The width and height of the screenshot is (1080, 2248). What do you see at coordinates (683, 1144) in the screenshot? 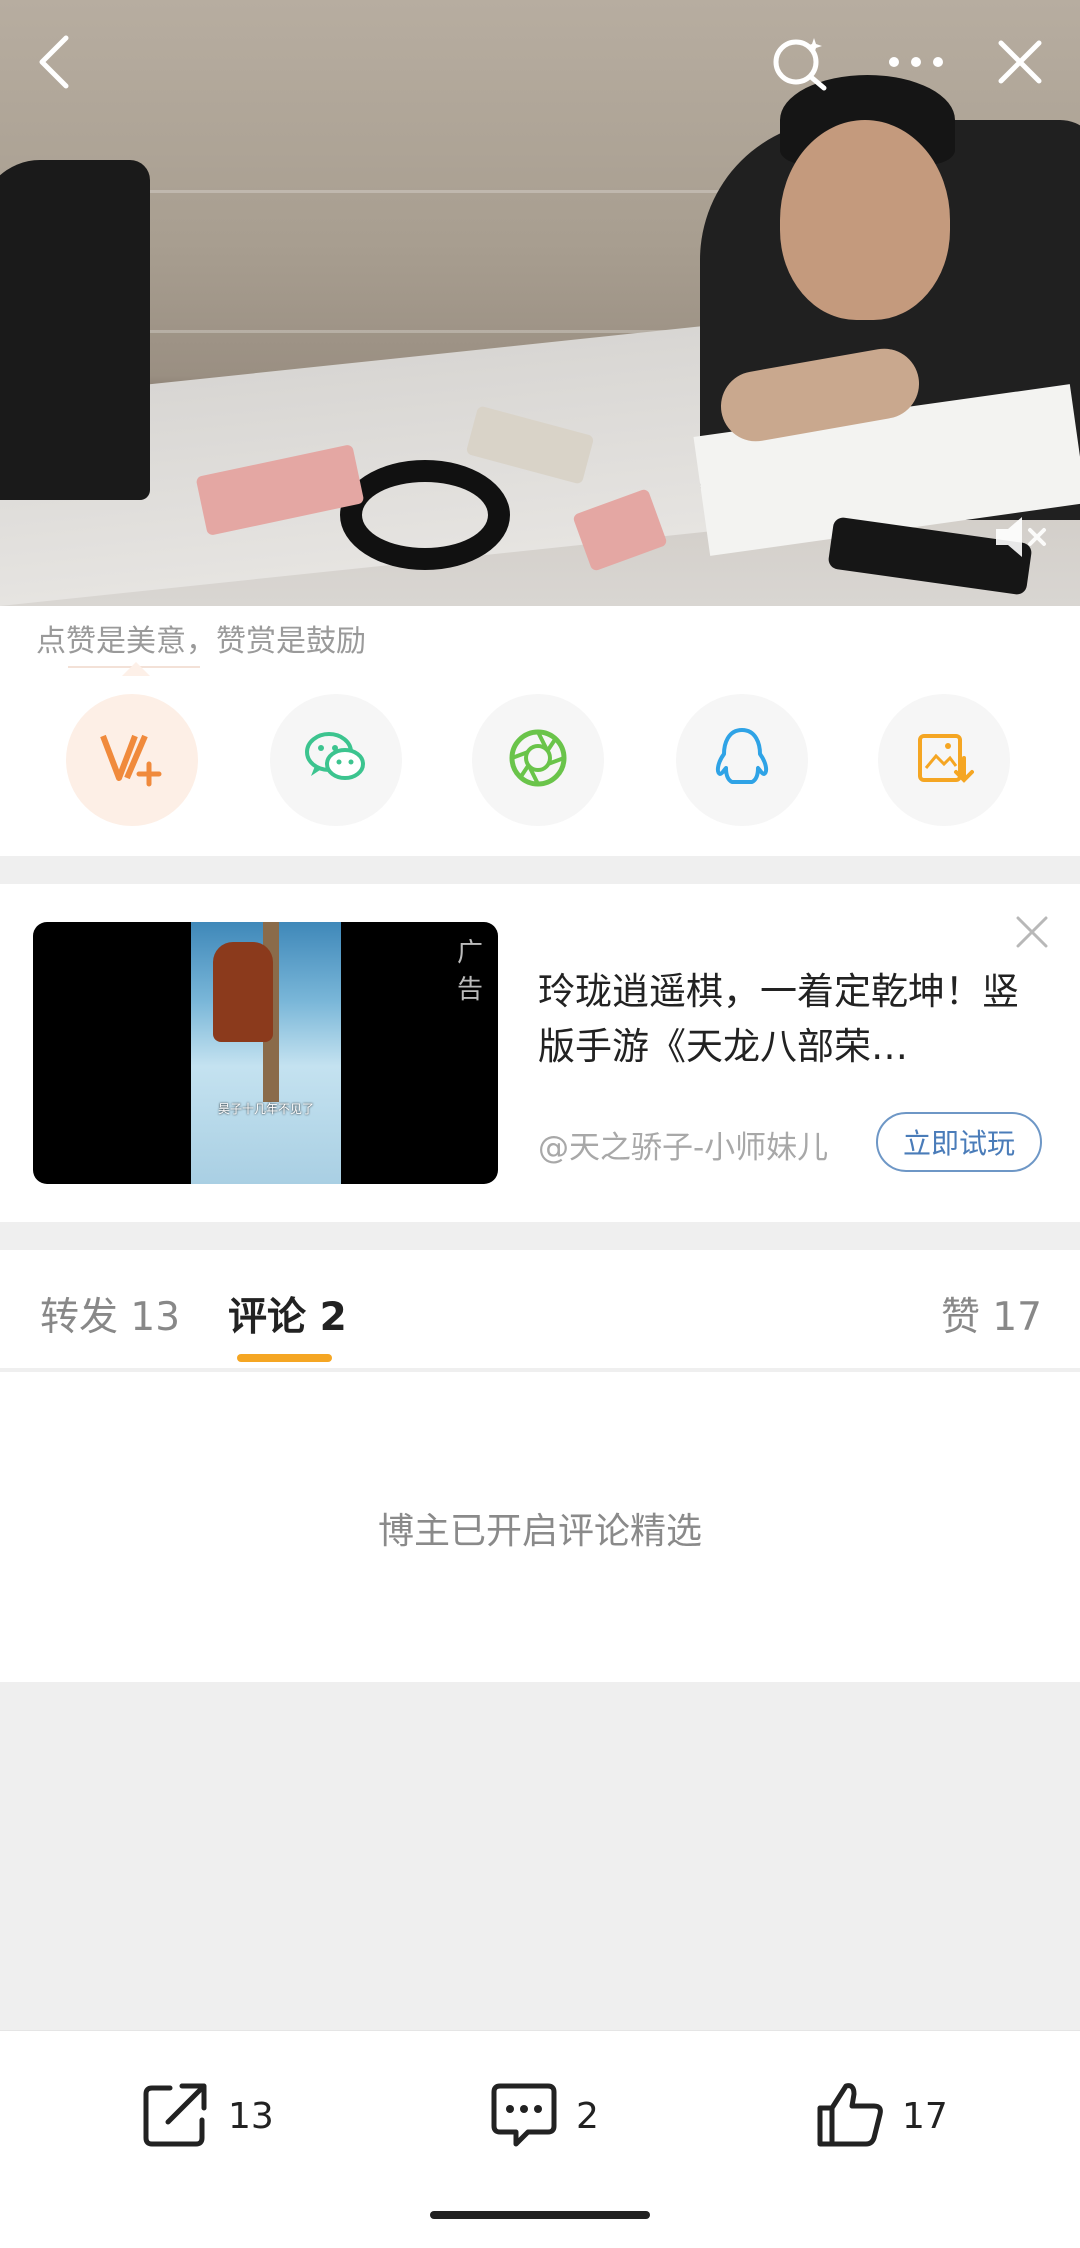
I see `ad-author: @天之骄子-小师妹儿` at bounding box center [683, 1144].